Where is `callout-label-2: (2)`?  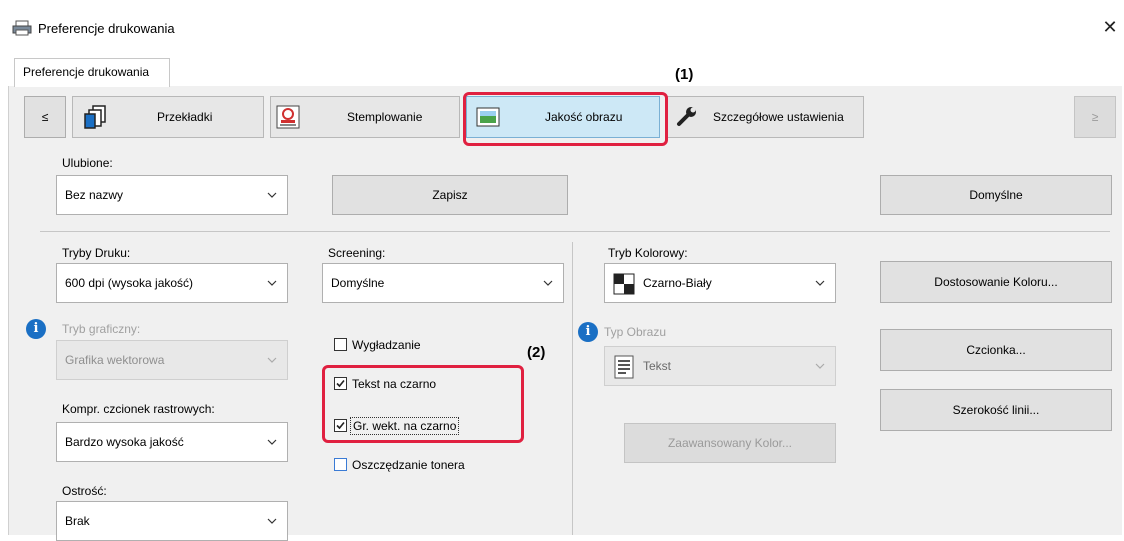
callout-label-2: (2) is located at coordinates (536, 352).